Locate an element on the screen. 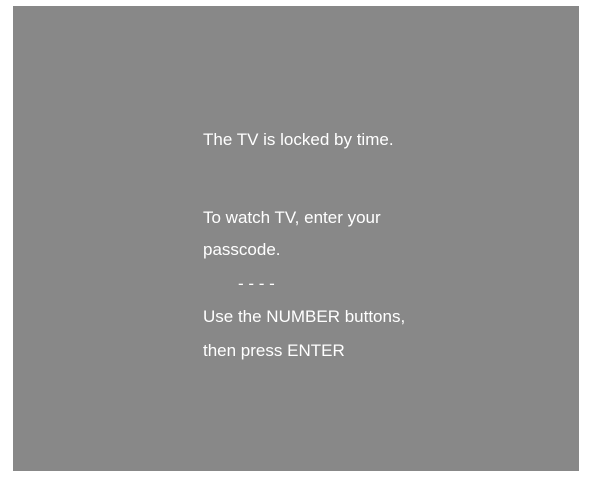 This screenshot has width=592, height=477. hint-line-2: then press ENTER is located at coordinates (274, 350).